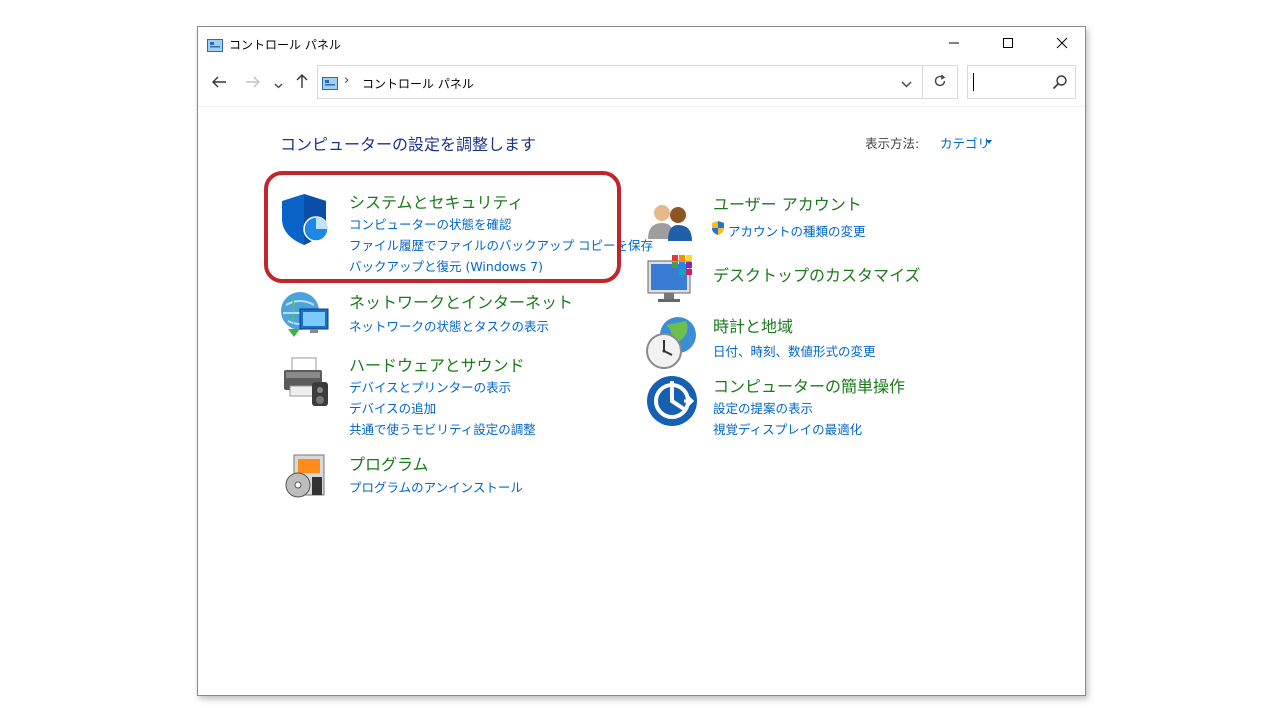 The width and height of the screenshot is (1280, 720). What do you see at coordinates (787, 428) in the screenshot?
I see `category-link: 視覚ディスプレイの最適化` at bounding box center [787, 428].